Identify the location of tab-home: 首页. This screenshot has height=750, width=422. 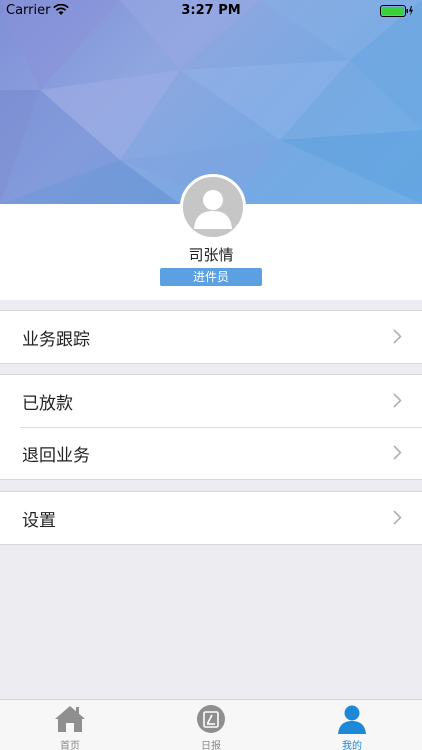
(70, 725).